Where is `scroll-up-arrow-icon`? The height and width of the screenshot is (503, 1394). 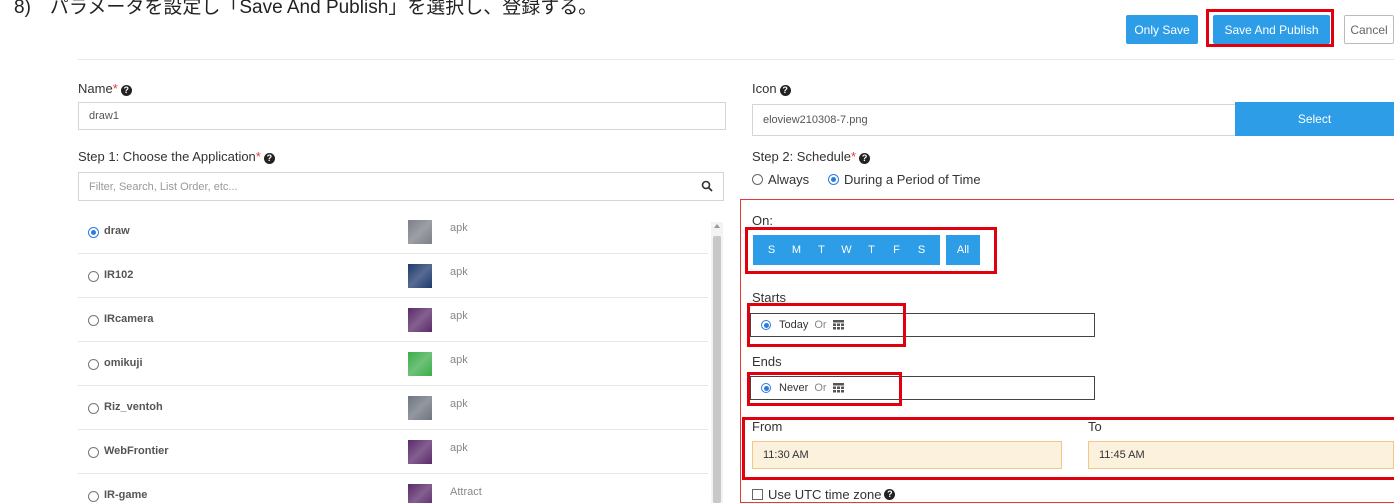 scroll-up-arrow-icon is located at coordinates (717, 226).